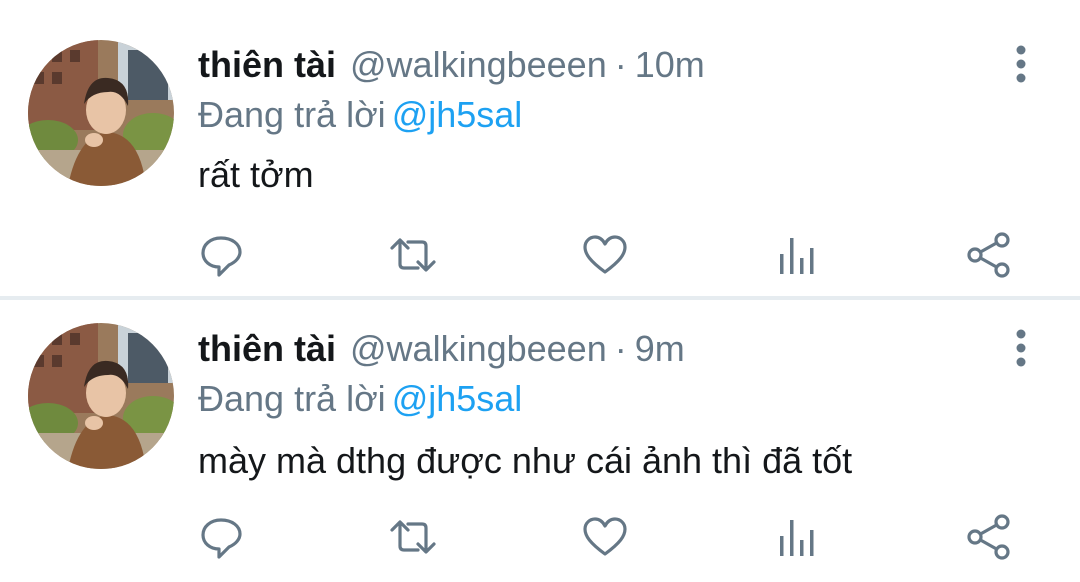 The image size is (1080, 582). I want to click on tweet-header: thiên tài @walkingbeeen · 9m, so click(441, 349).